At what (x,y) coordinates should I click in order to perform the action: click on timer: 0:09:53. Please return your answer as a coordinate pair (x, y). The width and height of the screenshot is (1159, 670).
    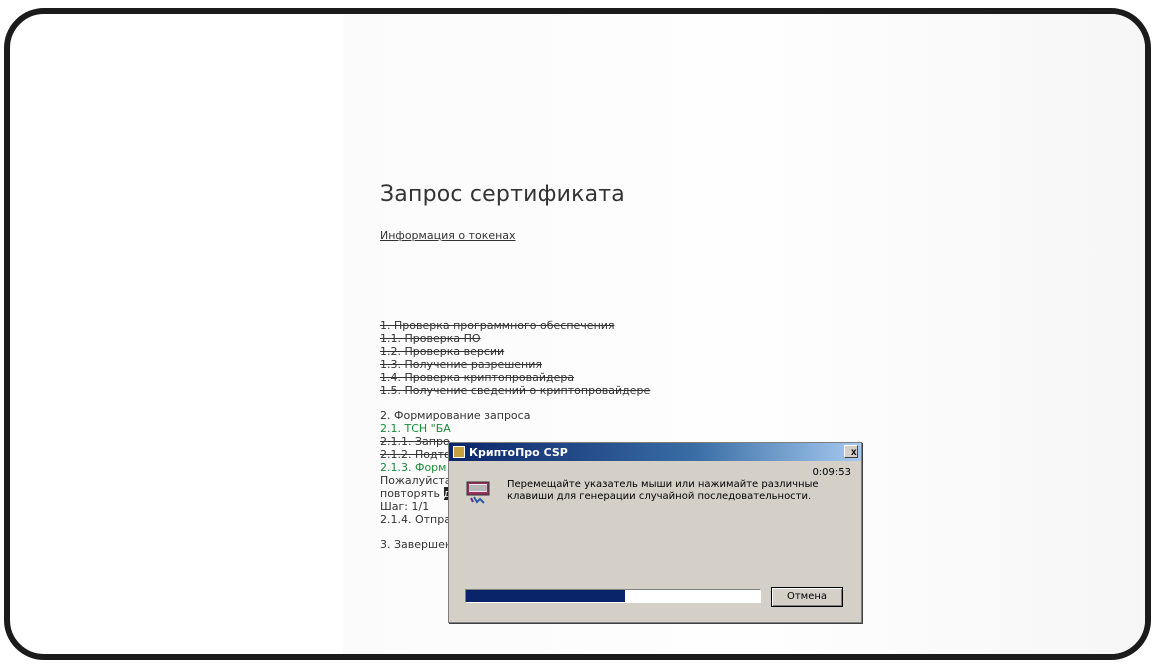
    Looking at the image, I should click on (831, 472).